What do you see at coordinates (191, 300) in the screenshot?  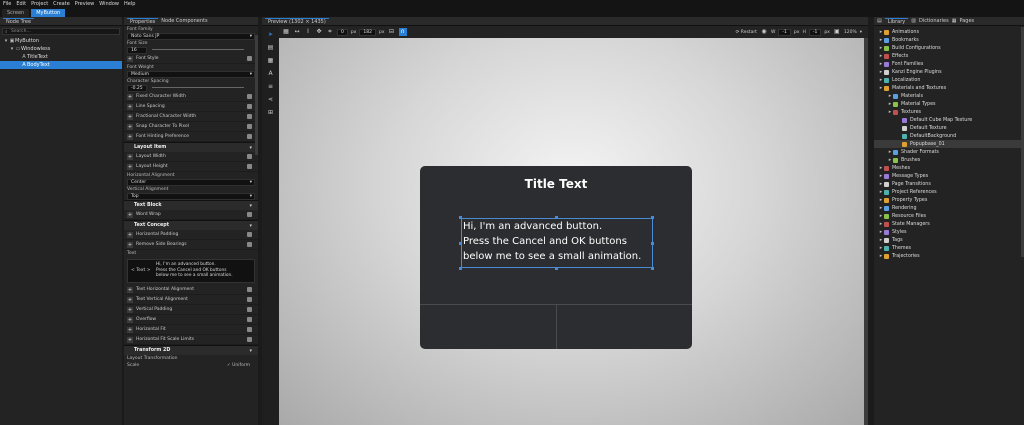 I see `property-row: + Text Vertical Alignment` at bounding box center [191, 300].